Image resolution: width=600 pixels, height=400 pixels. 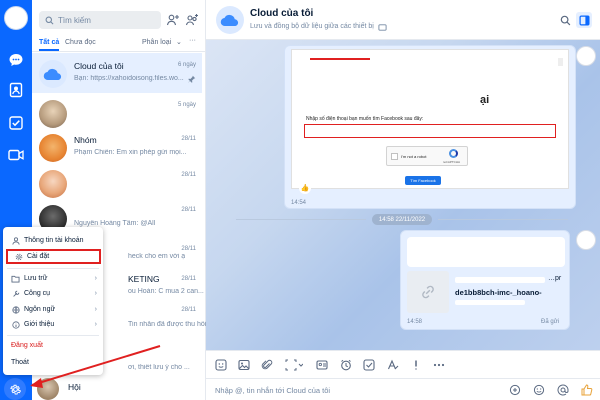 What do you see at coordinates (53, 240) in the screenshot?
I see `menu-item-account: Thông tin tài khoản` at bounding box center [53, 240].